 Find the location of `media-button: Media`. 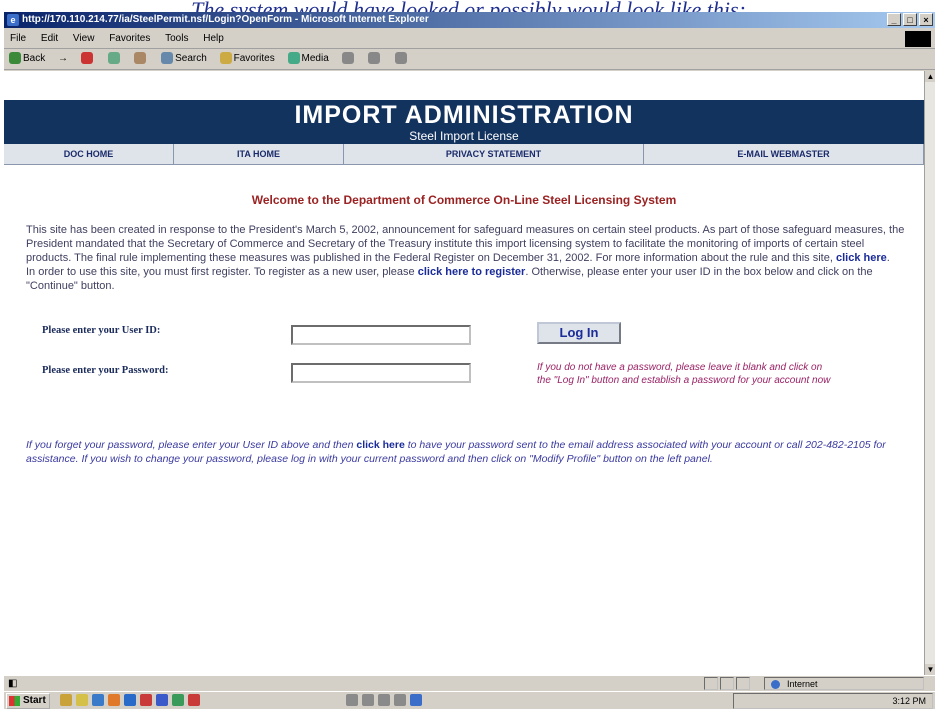

media-button: Media is located at coordinates (308, 59).